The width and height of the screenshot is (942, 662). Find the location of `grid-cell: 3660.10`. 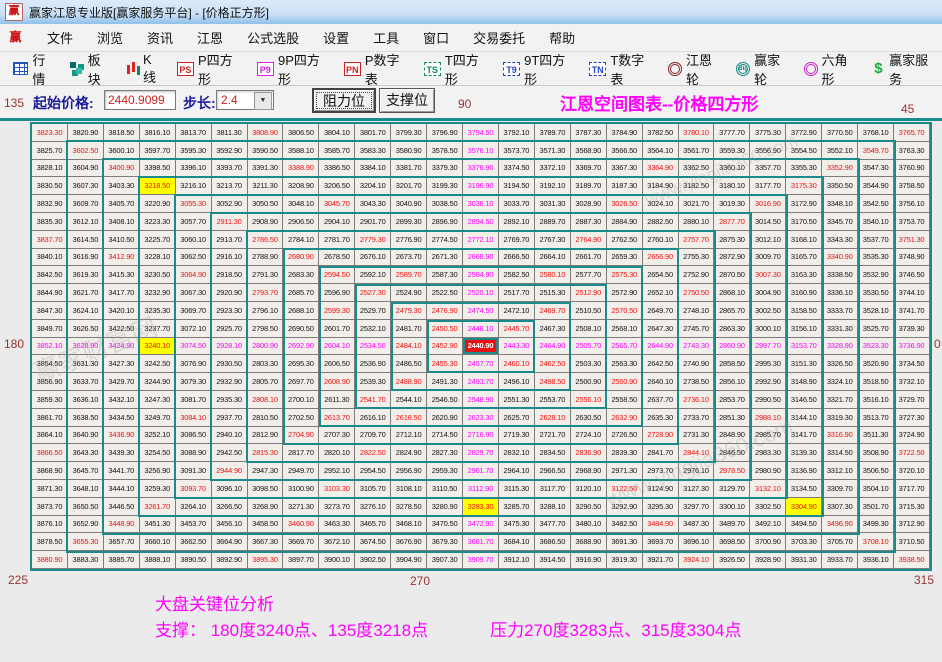

grid-cell: 3660.10 is located at coordinates (157, 542).